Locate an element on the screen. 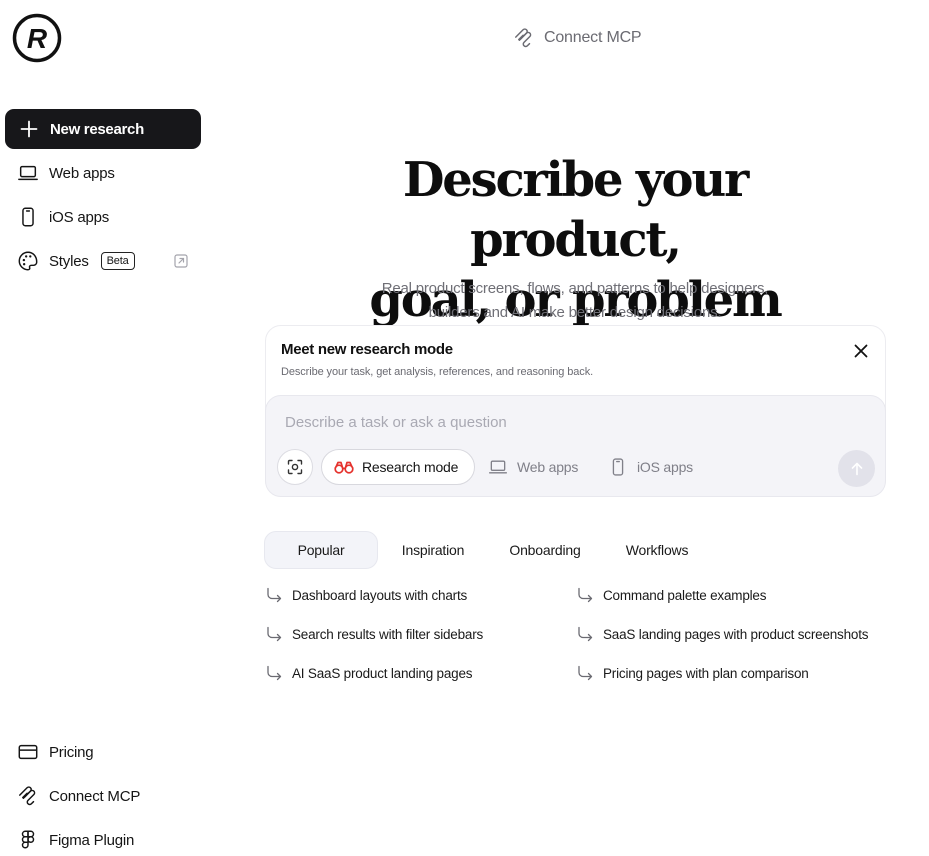 The image size is (929, 856). tab-popular: Popular is located at coordinates (321, 550).